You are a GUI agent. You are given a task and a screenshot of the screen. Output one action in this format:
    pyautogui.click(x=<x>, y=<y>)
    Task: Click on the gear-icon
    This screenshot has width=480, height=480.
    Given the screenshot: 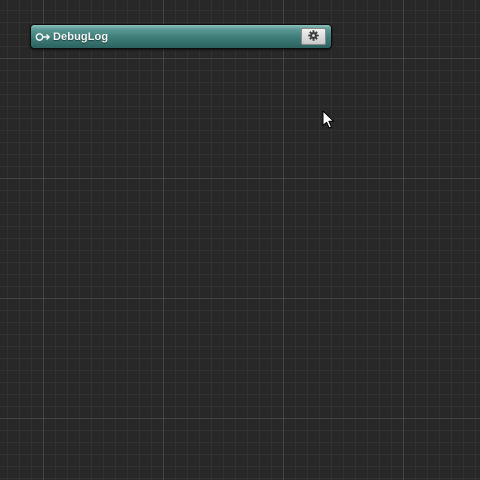 What is the action you would take?
    pyautogui.click(x=313, y=37)
    